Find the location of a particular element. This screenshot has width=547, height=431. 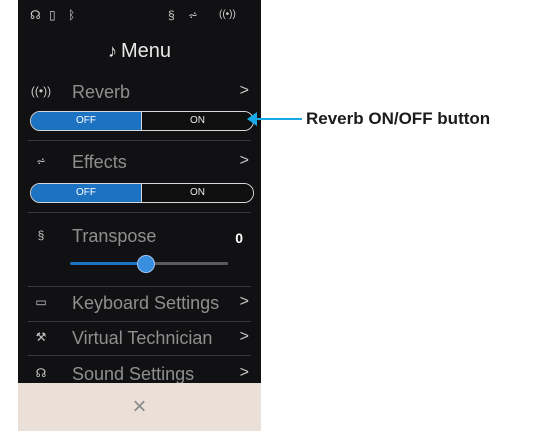

menu-item-virtual-technician: ⚒ Virtual Technician > is located at coordinates (139, 340).